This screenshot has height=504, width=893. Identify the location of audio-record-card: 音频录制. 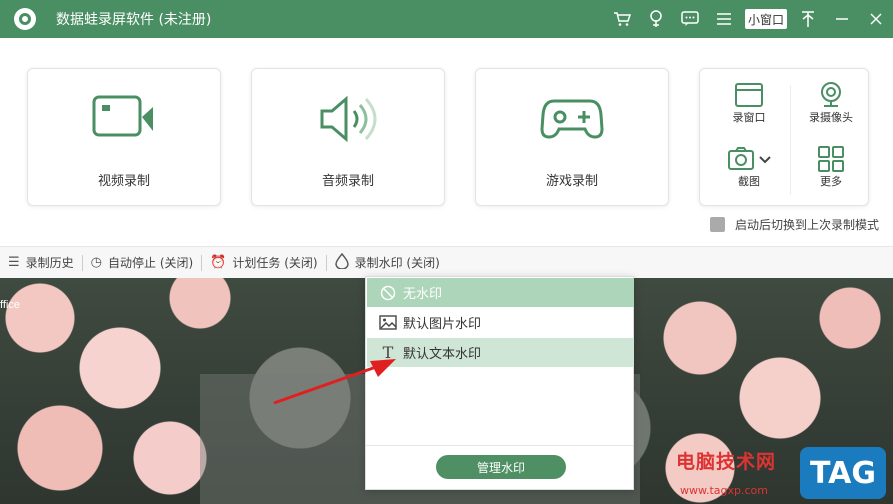
(348, 137).